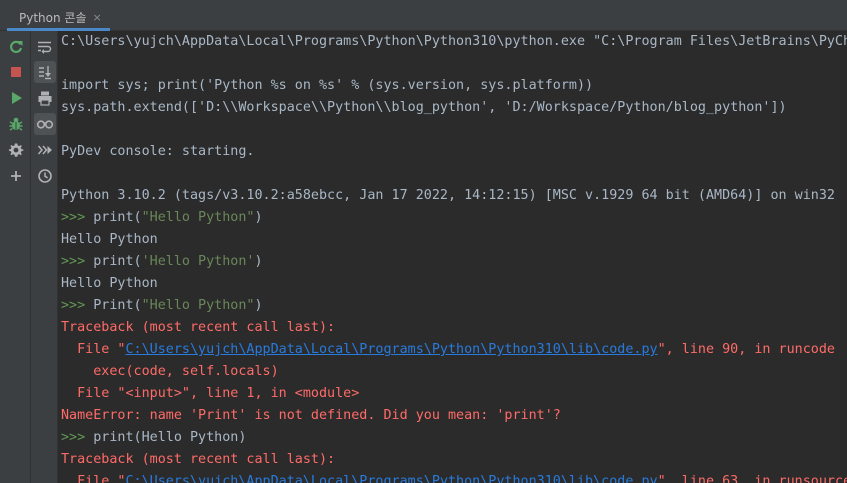 The image size is (847, 483). I want to click on console-line: >>> print(Hello Python), so click(153, 438).